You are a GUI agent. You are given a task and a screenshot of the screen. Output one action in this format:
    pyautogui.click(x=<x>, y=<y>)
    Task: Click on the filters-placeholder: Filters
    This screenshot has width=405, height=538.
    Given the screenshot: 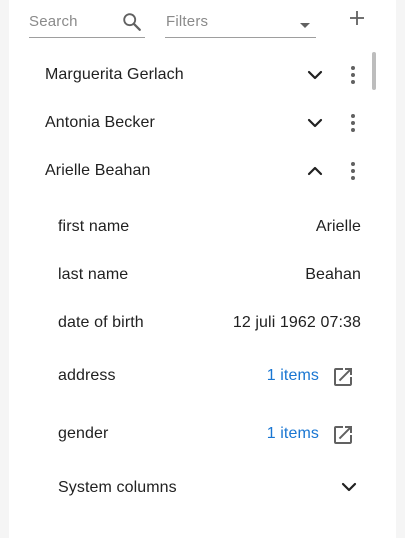 What is the action you would take?
    pyautogui.click(x=187, y=21)
    